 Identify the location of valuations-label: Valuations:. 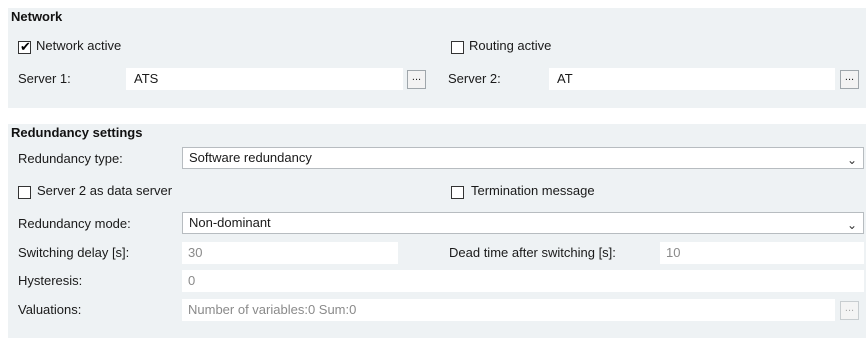
(50, 309).